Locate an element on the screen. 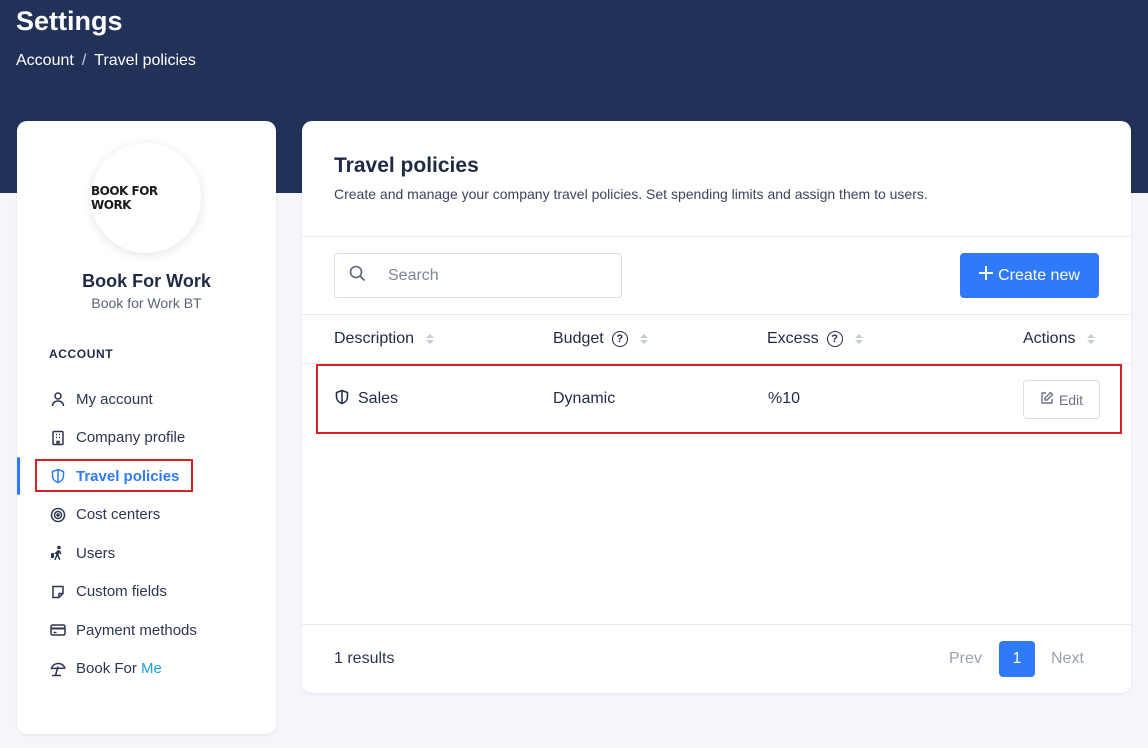 The width and height of the screenshot is (1148, 748). search-icon is located at coordinates (357, 276).